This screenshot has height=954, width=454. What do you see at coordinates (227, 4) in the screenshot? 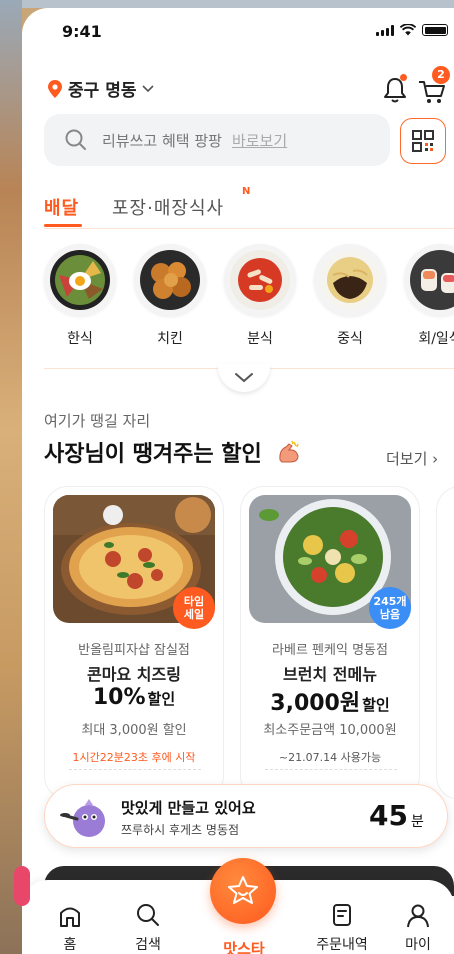
I see `background-top` at bounding box center [227, 4].